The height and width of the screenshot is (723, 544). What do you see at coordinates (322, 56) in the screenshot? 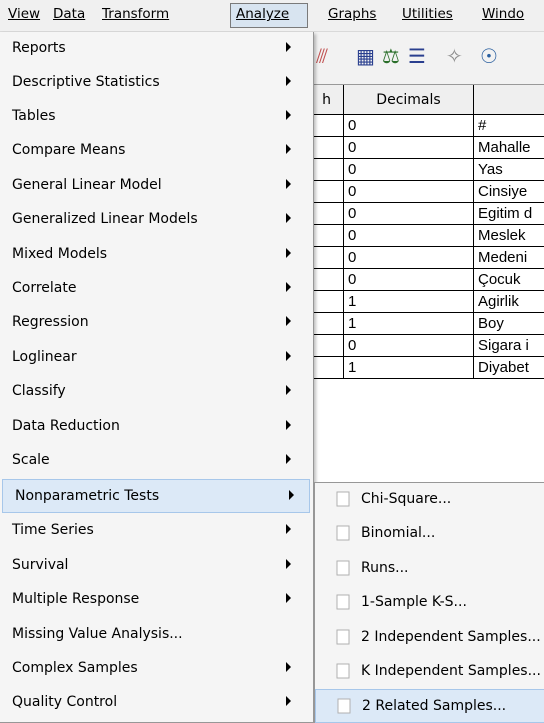
I see `variables-icon: ⫻` at bounding box center [322, 56].